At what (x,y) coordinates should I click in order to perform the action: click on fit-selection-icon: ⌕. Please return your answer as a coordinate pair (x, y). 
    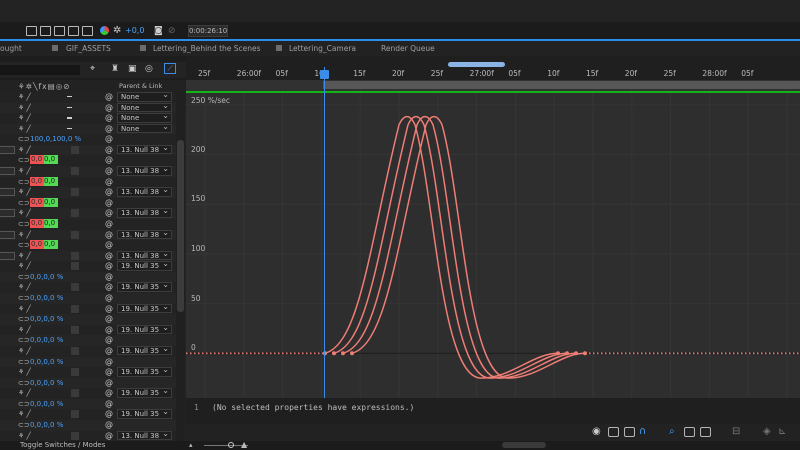
    Looking at the image, I should click on (672, 431).